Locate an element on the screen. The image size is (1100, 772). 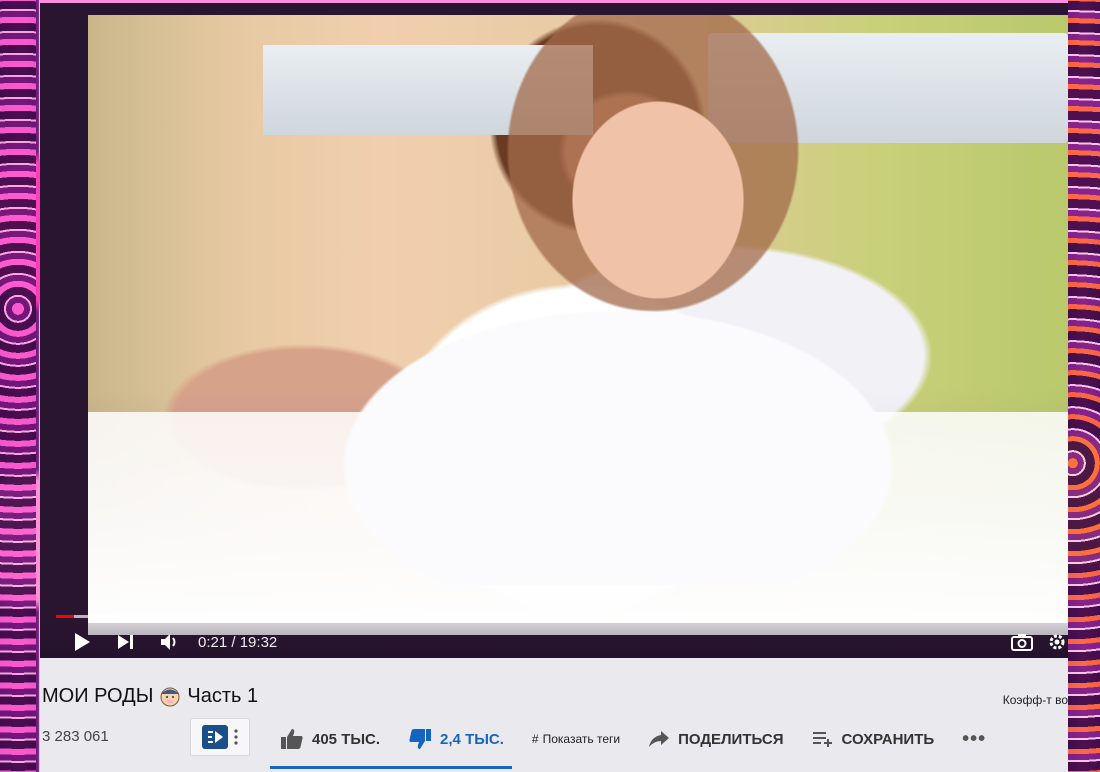
play-button is located at coordinates (82, 642).